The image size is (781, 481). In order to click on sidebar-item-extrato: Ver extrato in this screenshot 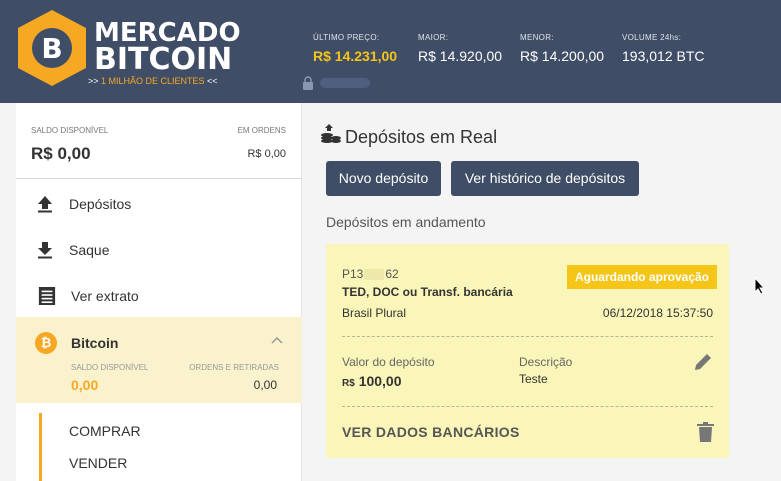, I will do `click(159, 295)`.